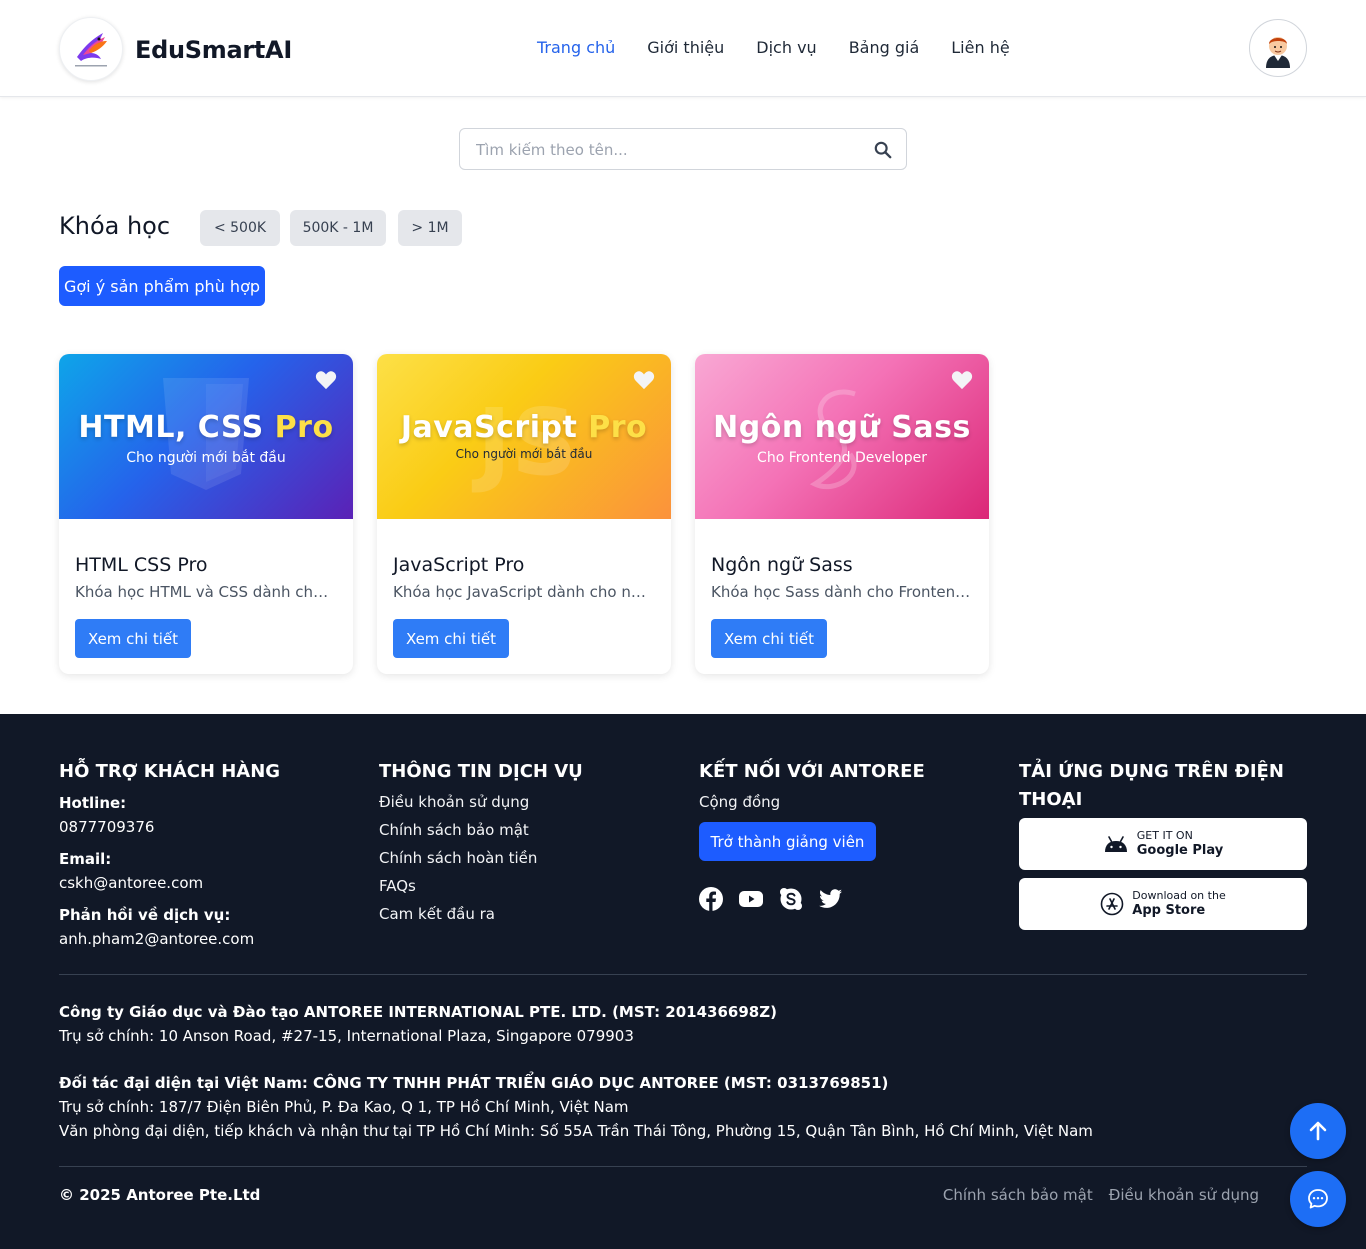 This screenshot has width=1366, height=1249. Describe the element at coordinates (170, 771) in the screenshot. I see `footer-support-heading: HỖ TRỢ KHÁCH HÀNG` at that location.